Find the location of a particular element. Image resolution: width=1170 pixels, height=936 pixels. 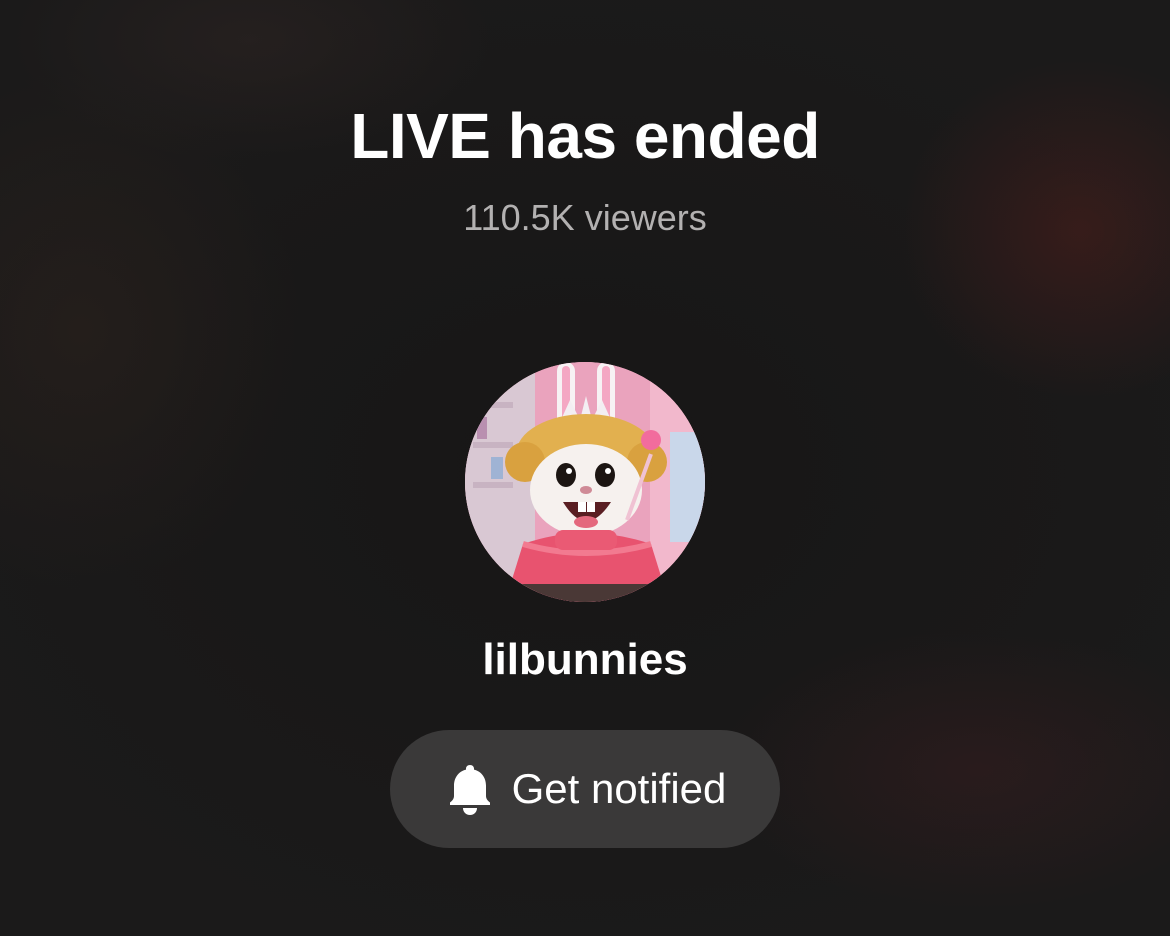

host-username: lilbunnies is located at coordinates (585, 660).